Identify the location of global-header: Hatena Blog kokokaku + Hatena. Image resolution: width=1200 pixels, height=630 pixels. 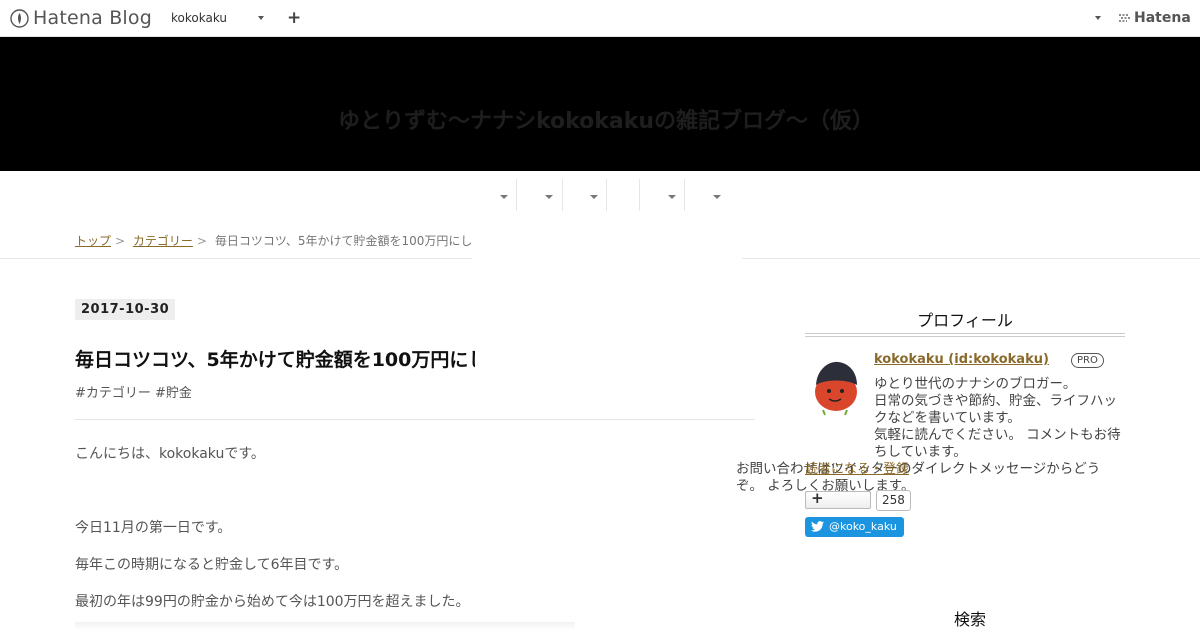
(600, 18).